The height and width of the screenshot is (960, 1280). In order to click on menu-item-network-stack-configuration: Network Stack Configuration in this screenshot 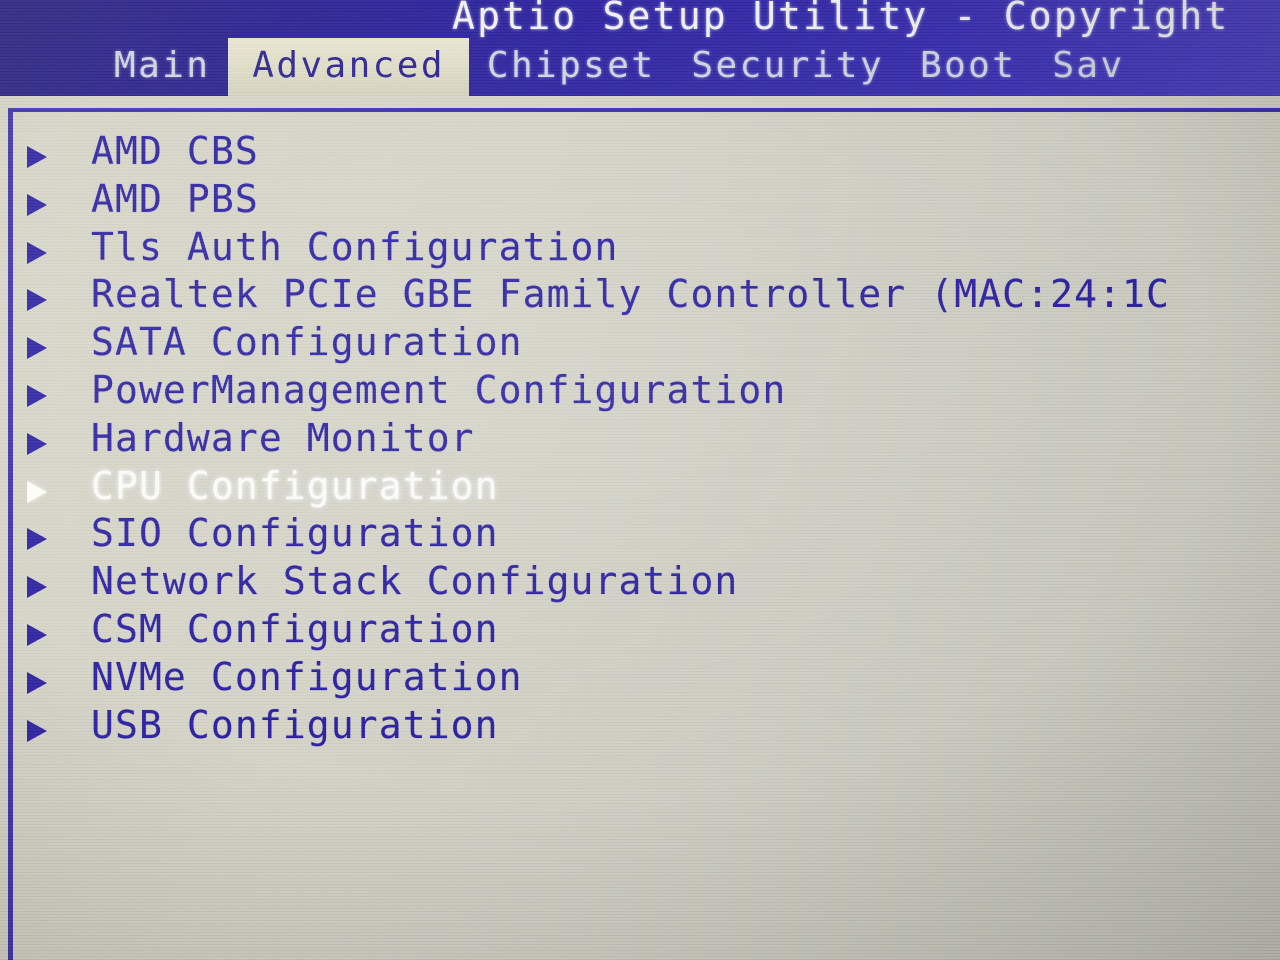, I will do `click(653, 586)`.